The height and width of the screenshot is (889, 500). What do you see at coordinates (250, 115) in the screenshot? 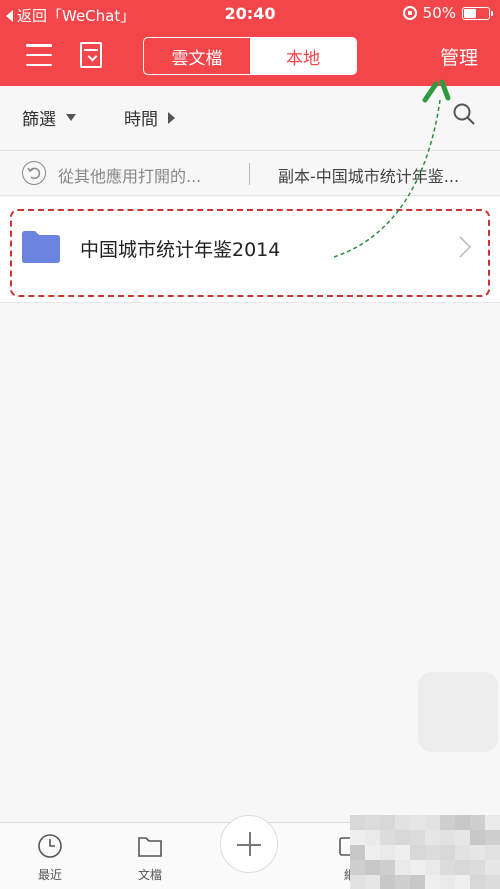
I see `filter-bar: 篩選 時間` at bounding box center [250, 115].